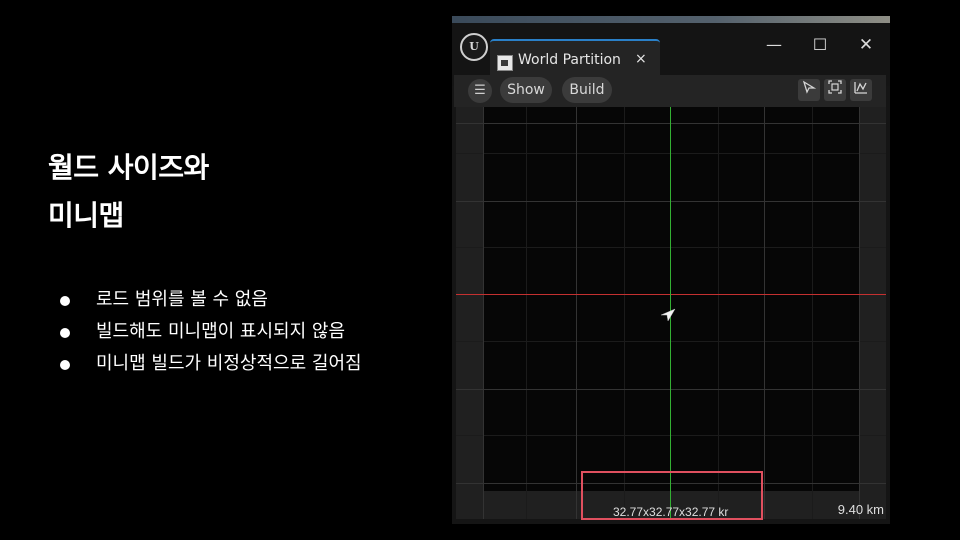 Image resolution: width=960 pixels, height=540 pixels. I want to click on bullet-item: 로드 범위를 볼 수 없음, so click(210, 300).